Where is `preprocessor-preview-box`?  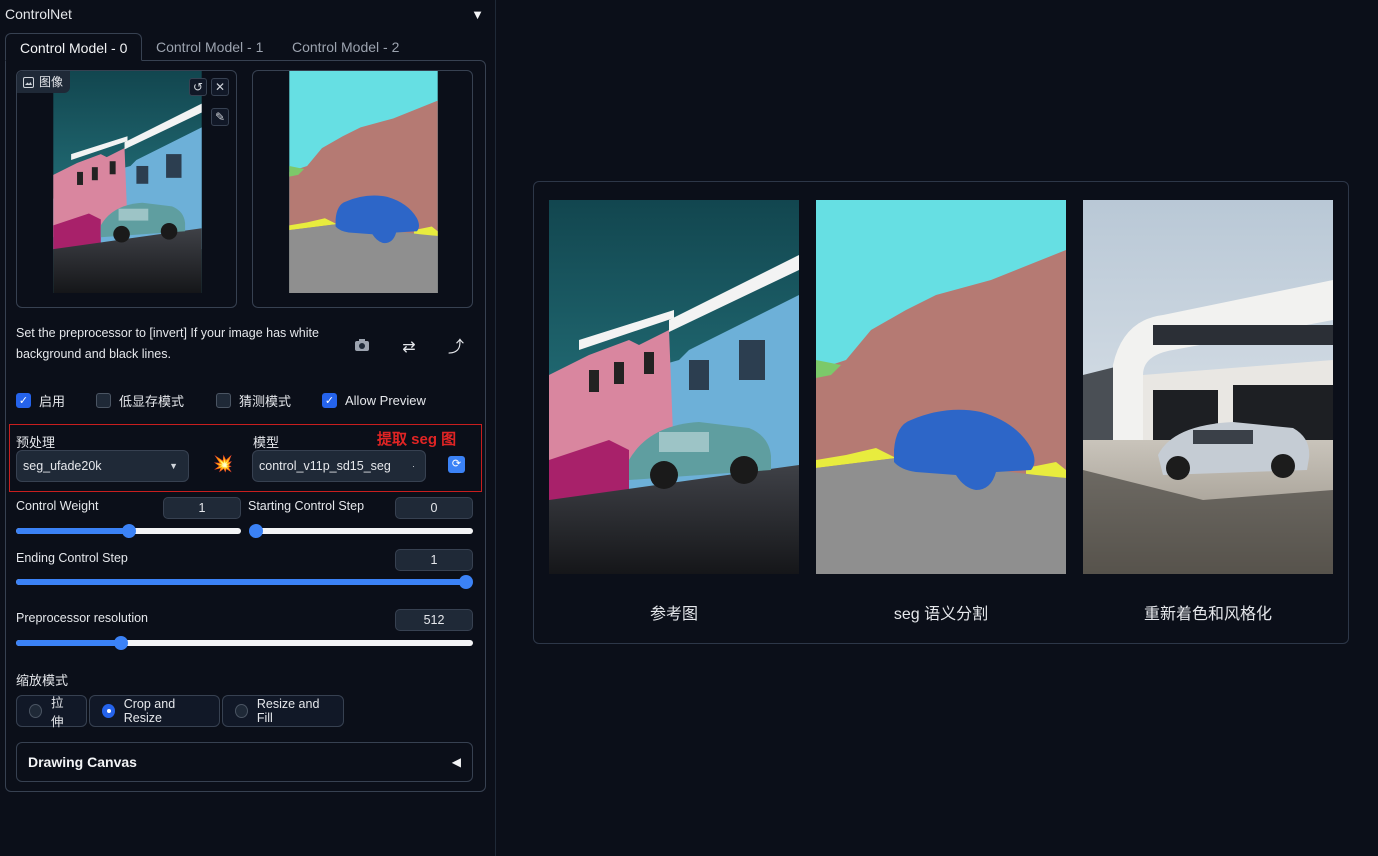
preprocessor-preview-box is located at coordinates (362, 189).